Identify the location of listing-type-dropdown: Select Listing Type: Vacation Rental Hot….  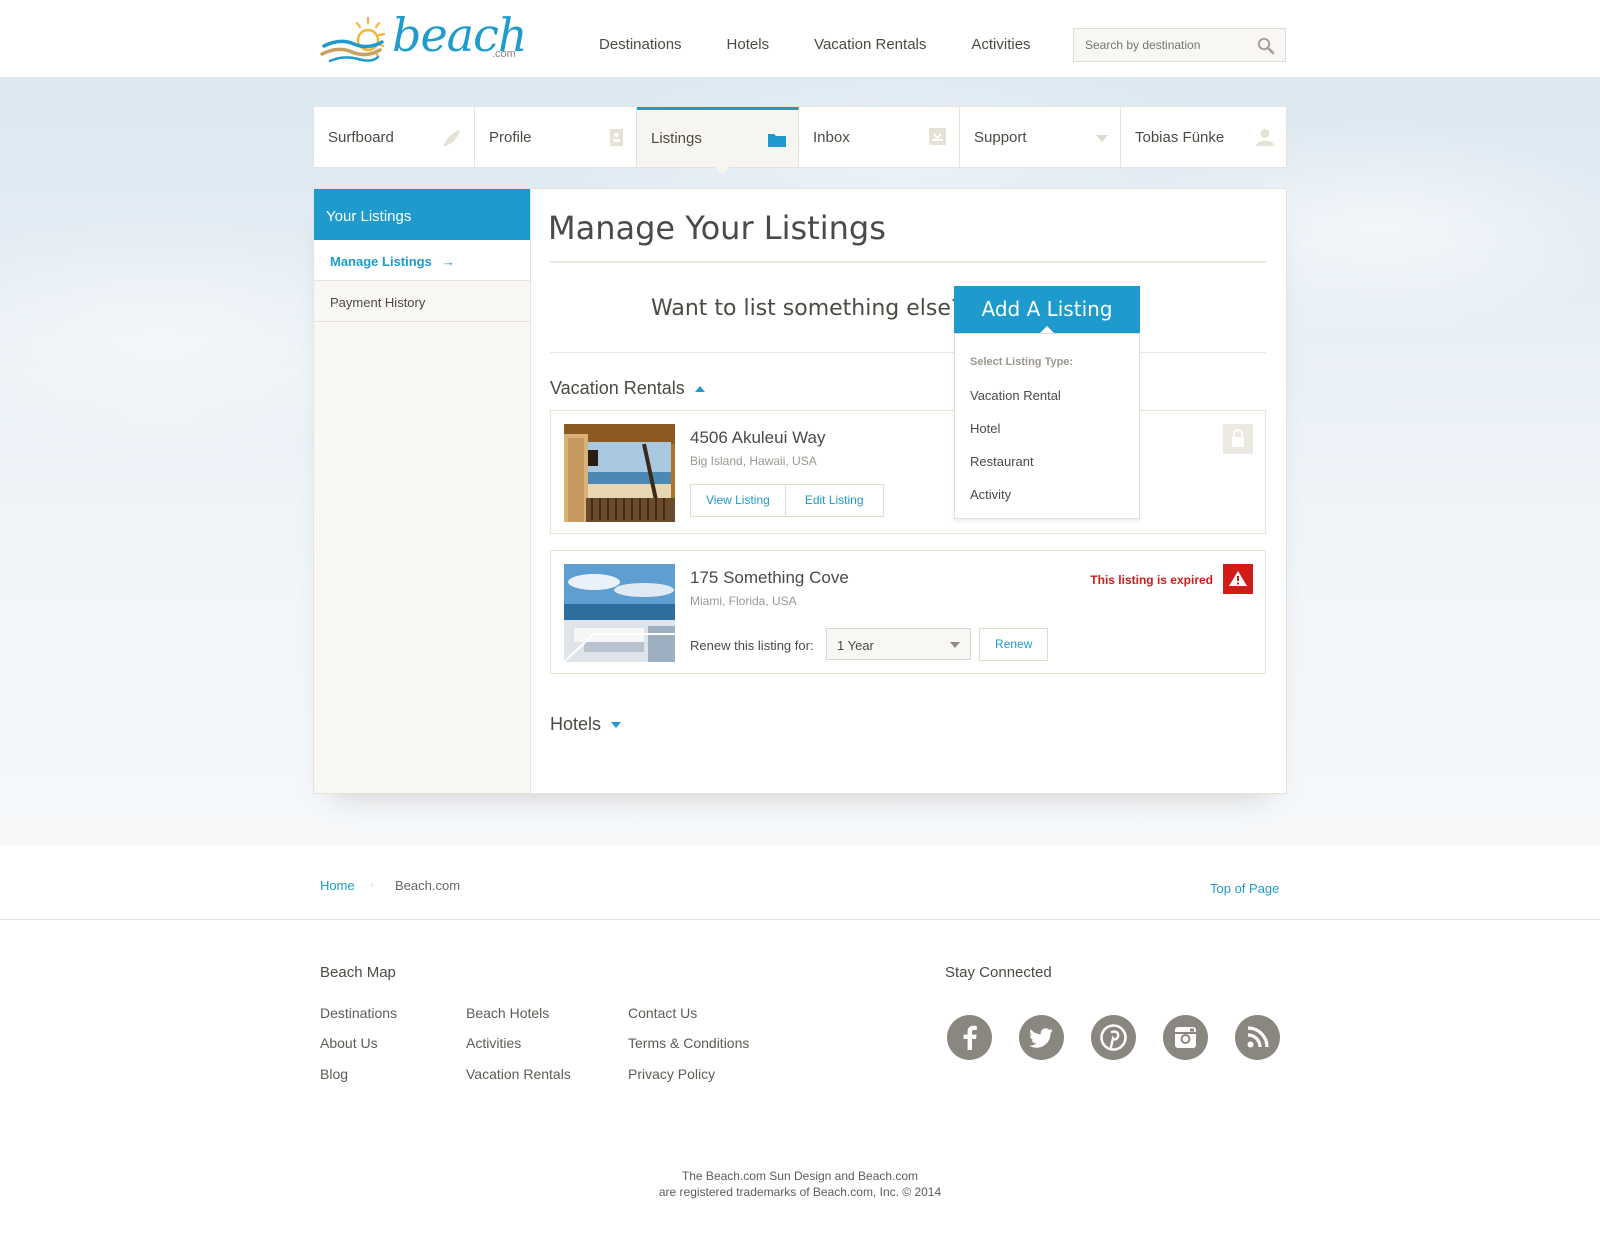
(1047, 426).